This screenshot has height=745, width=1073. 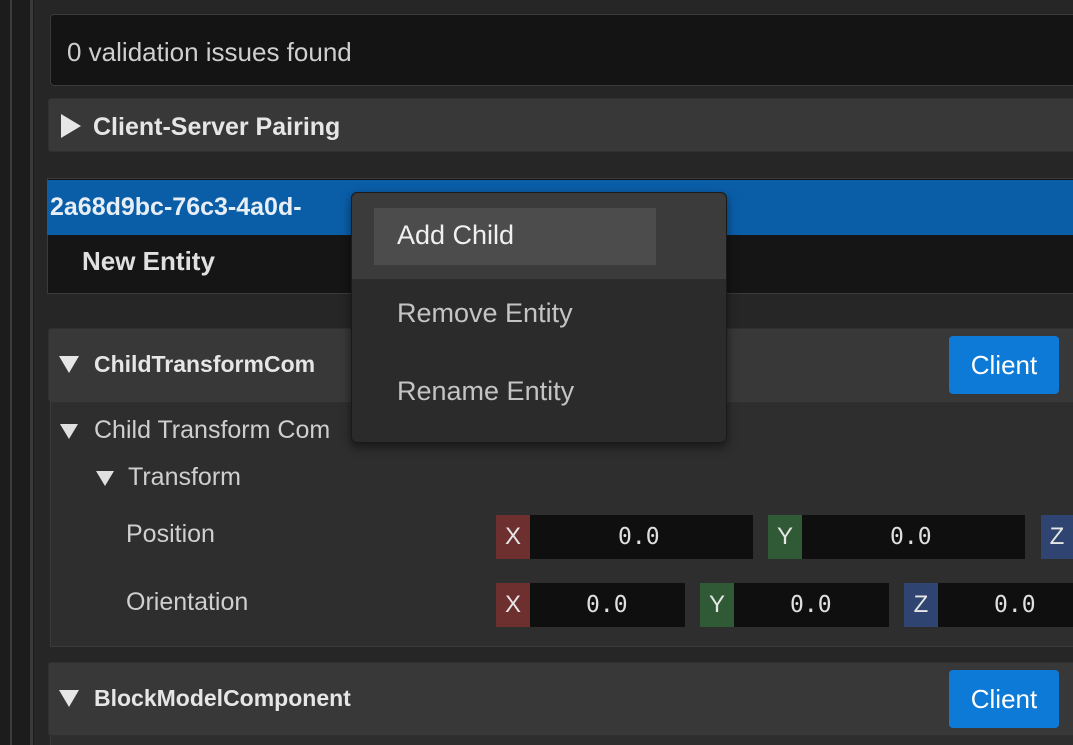 I want to click on block-model-component-body, so click(x=561, y=740).